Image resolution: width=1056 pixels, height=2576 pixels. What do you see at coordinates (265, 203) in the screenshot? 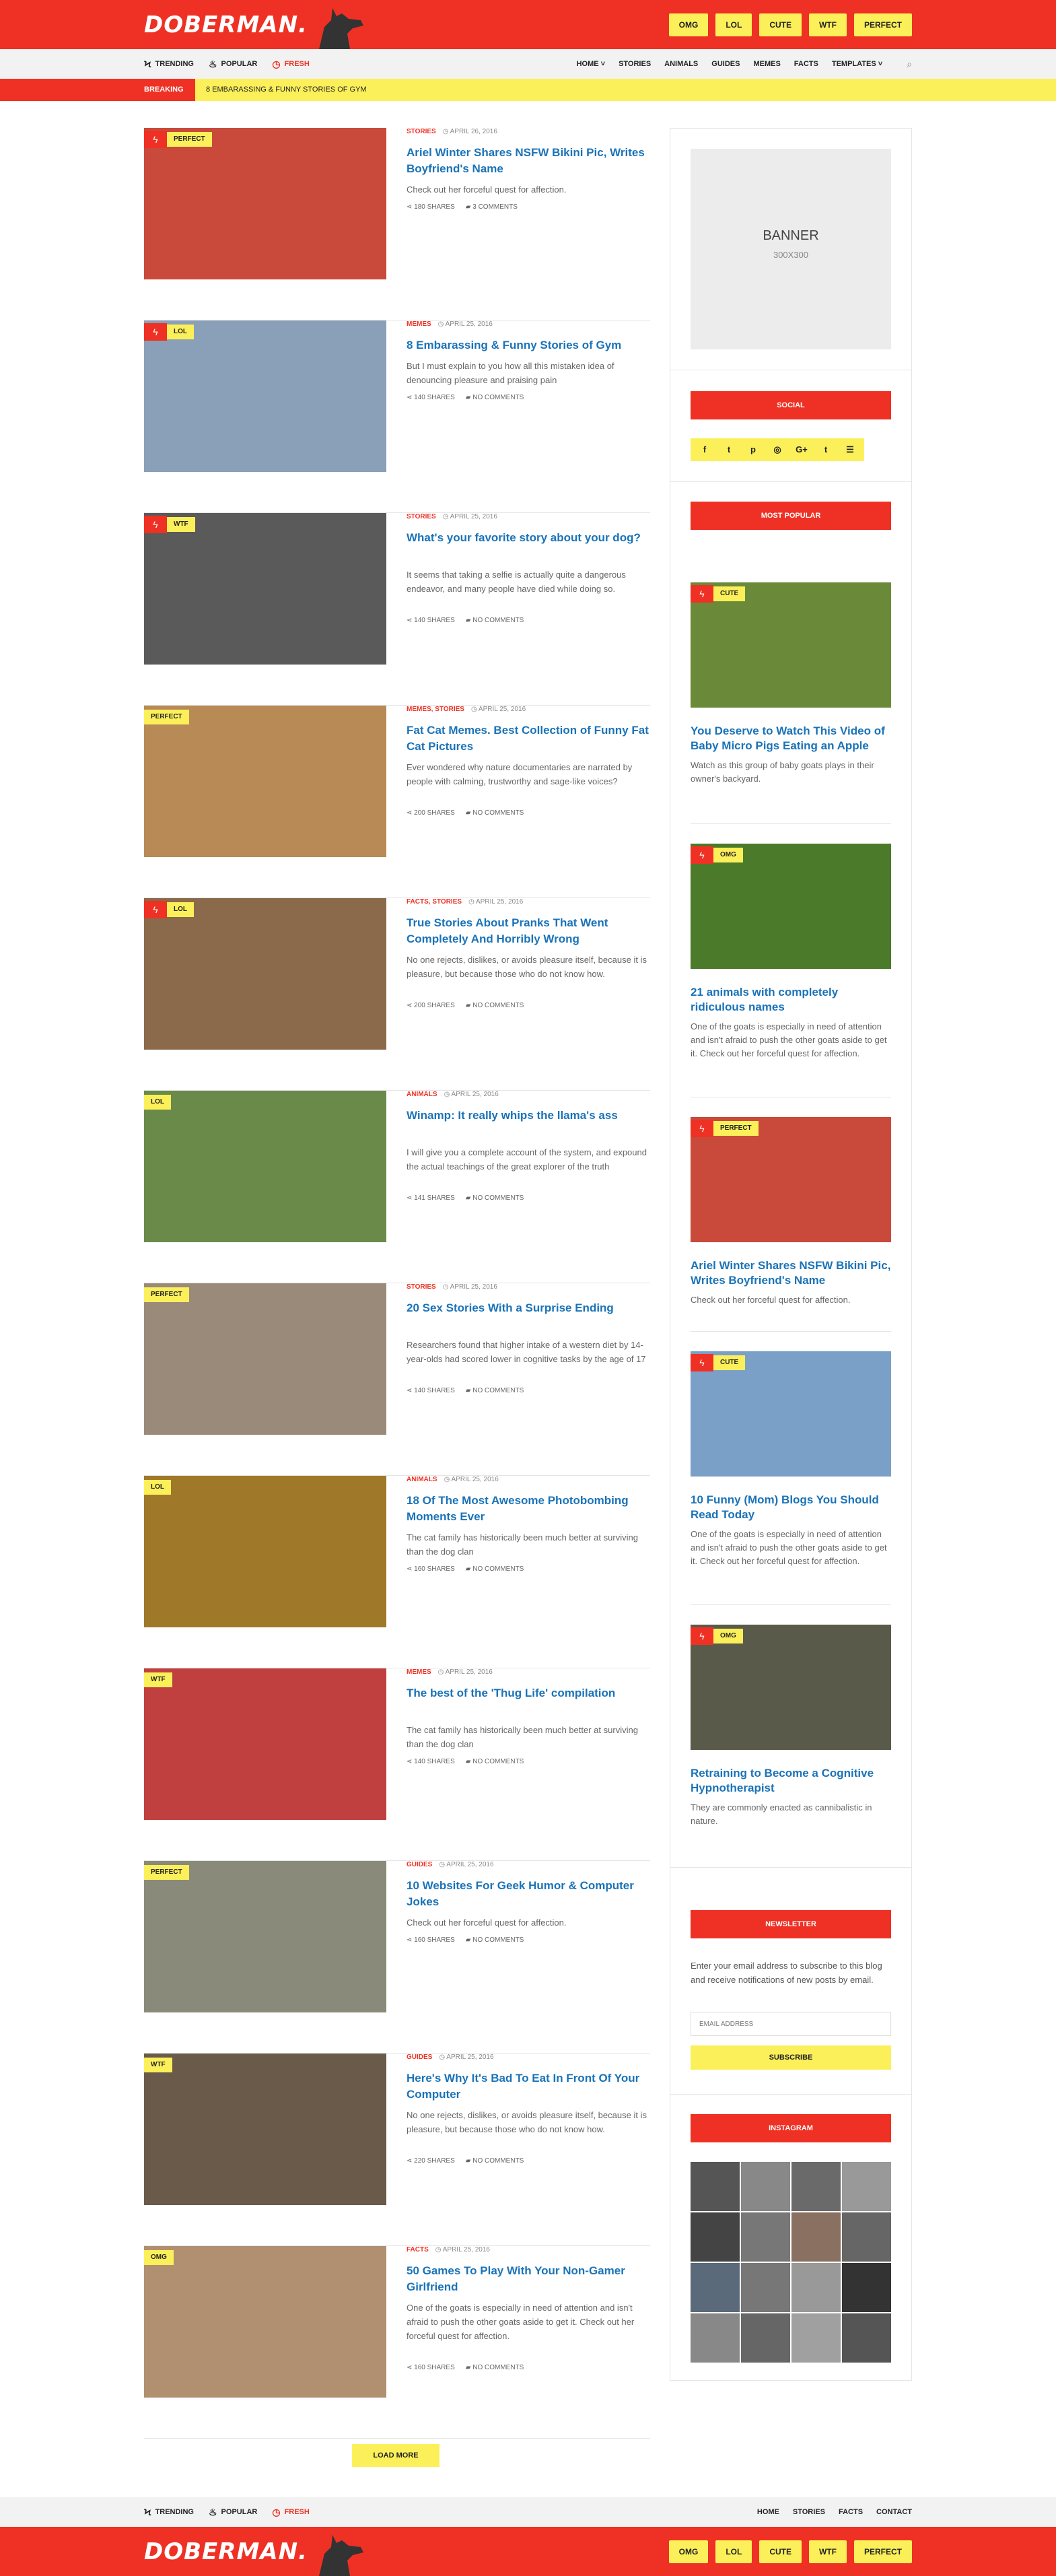
I see `article-thumbnail: ϟ PERFECT` at bounding box center [265, 203].